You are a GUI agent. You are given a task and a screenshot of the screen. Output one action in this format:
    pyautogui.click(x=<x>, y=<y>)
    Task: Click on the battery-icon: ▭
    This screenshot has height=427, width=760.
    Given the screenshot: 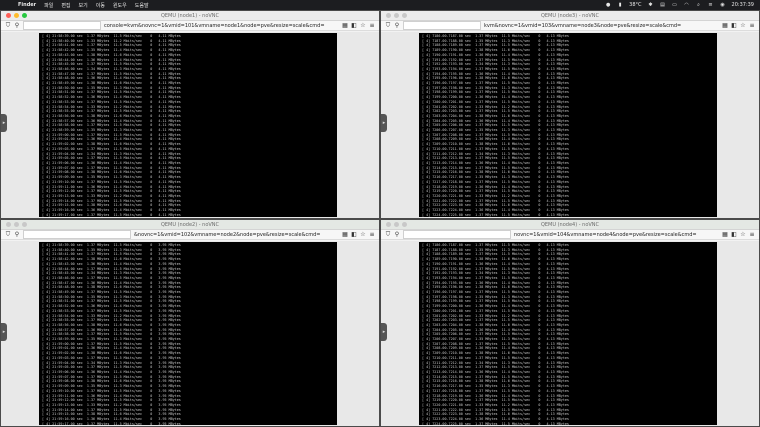 What is the action you would take?
    pyautogui.click(x=675, y=5)
    